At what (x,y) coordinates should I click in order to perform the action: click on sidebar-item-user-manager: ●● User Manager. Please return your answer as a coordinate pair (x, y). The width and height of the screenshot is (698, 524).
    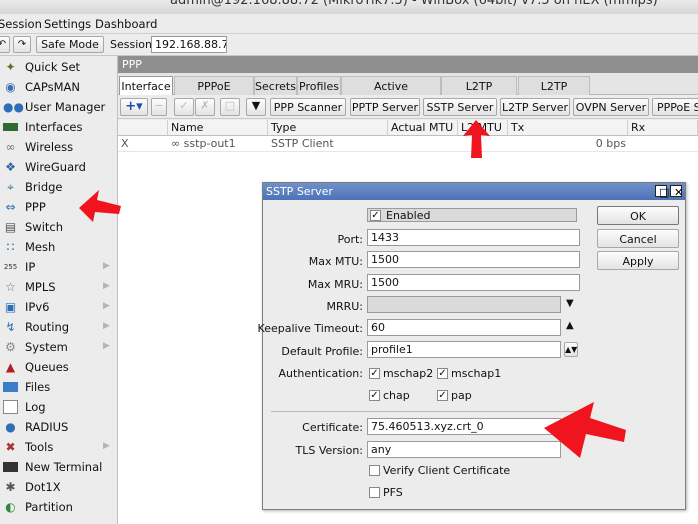
    Looking at the image, I should click on (58, 107).